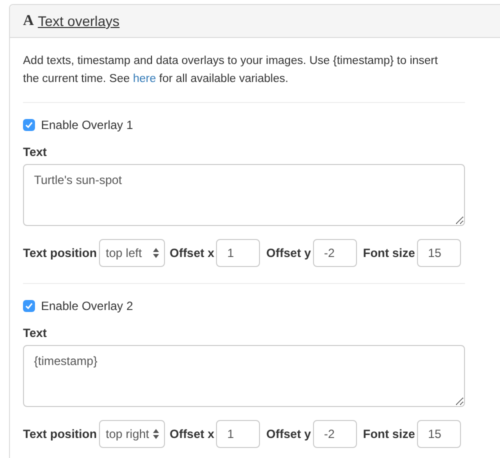  What do you see at coordinates (87, 306) in the screenshot?
I see `checkbox-label: Enable Overlay 2` at bounding box center [87, 306].